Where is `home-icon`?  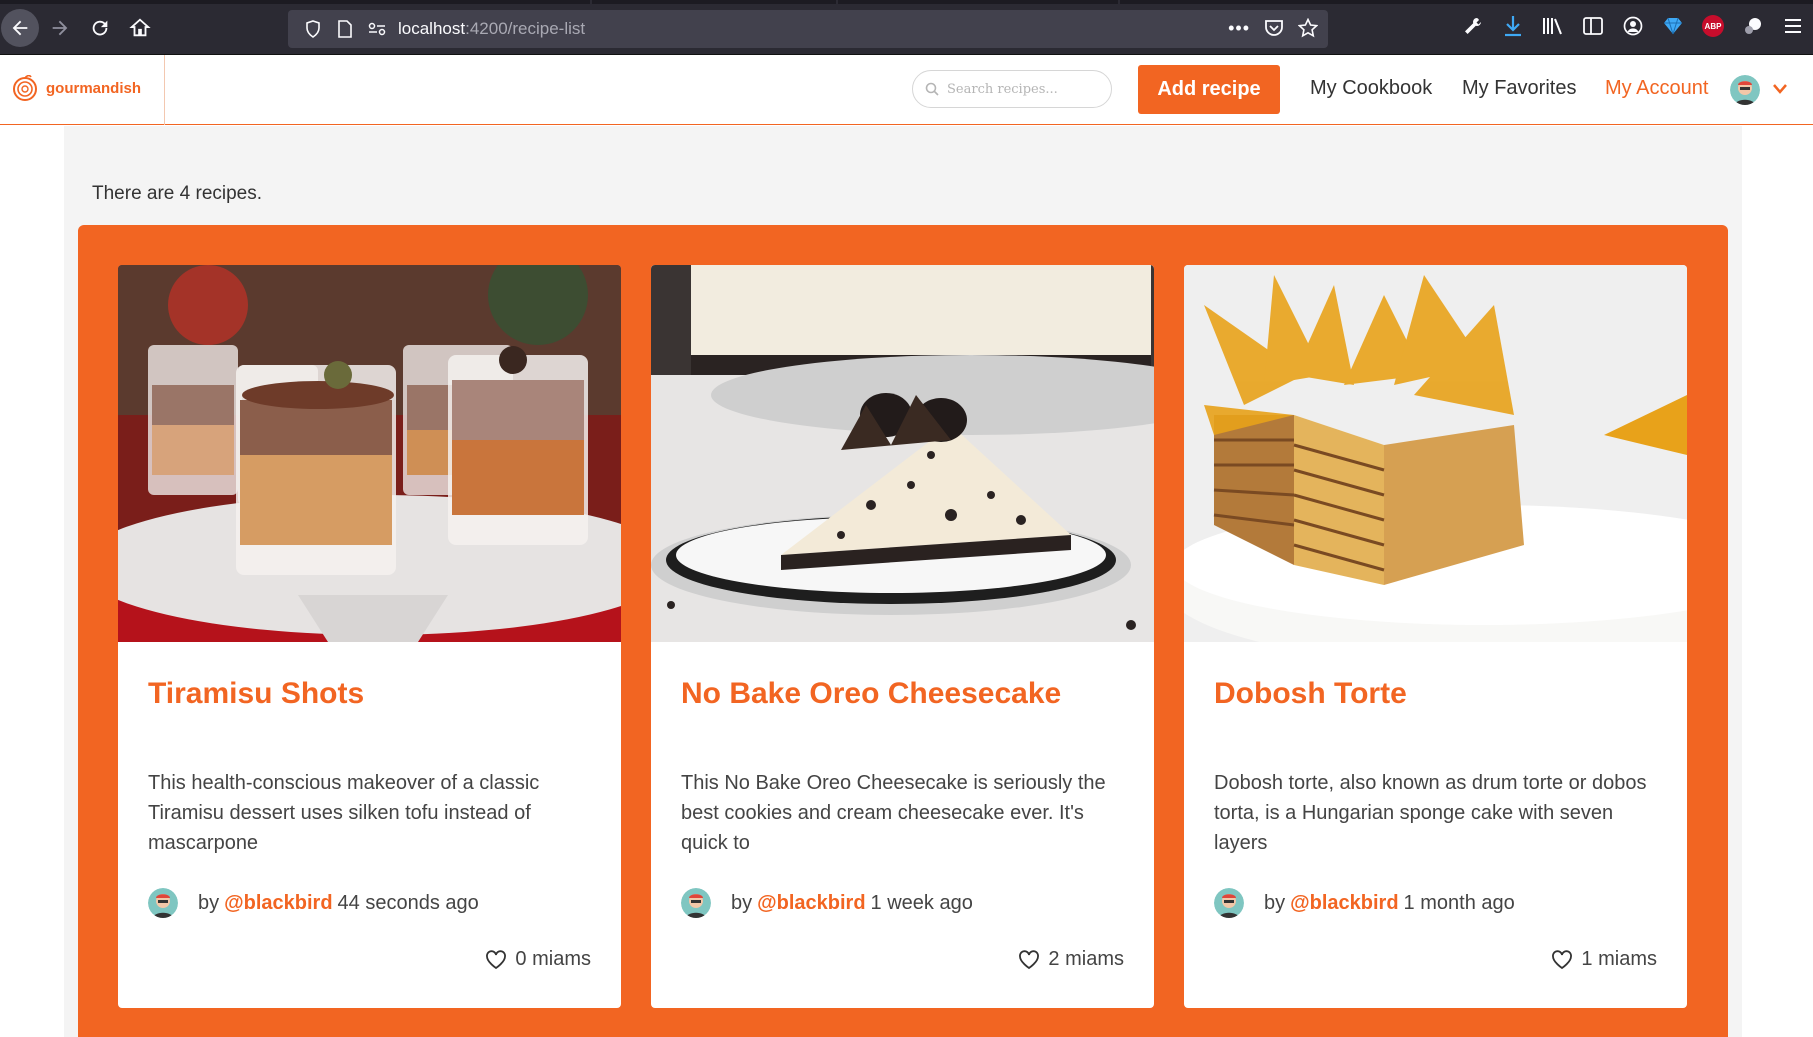
home-icon is located at coordinates (140, 27).